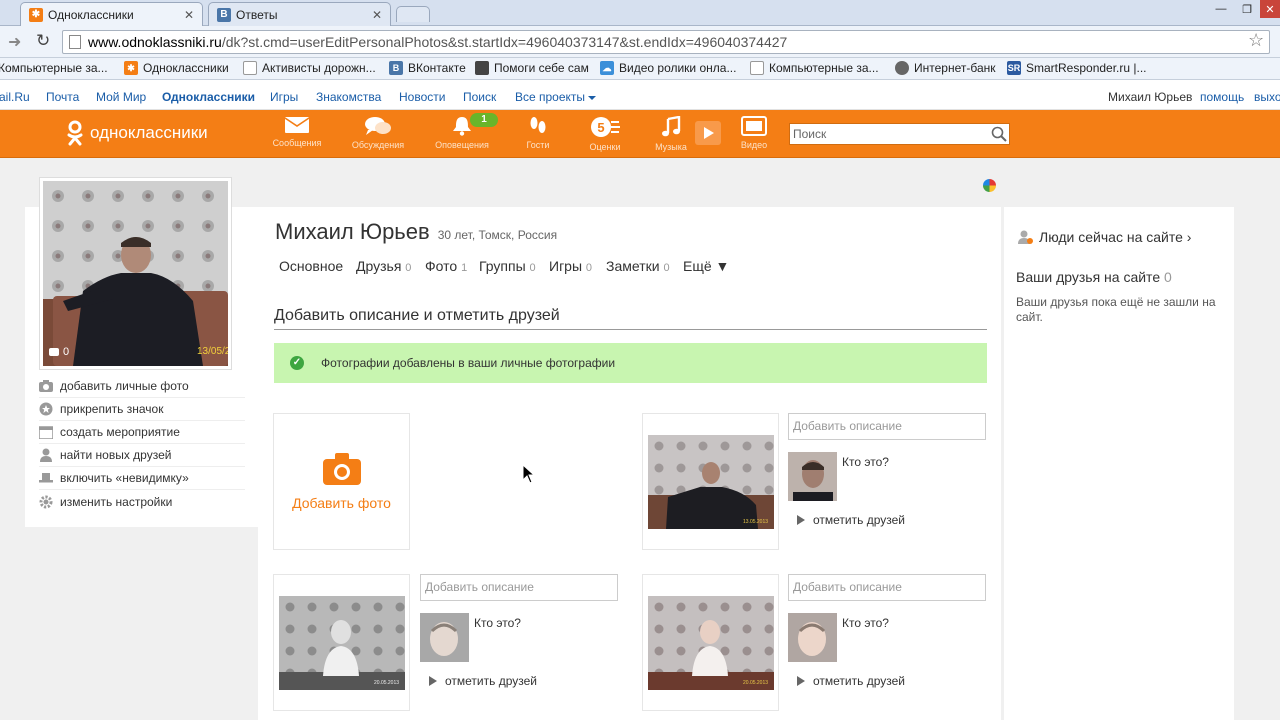 This screenshot has width=1280, height=720. I want to click on ok-logo-text: одноклассники, so click(149, 132).